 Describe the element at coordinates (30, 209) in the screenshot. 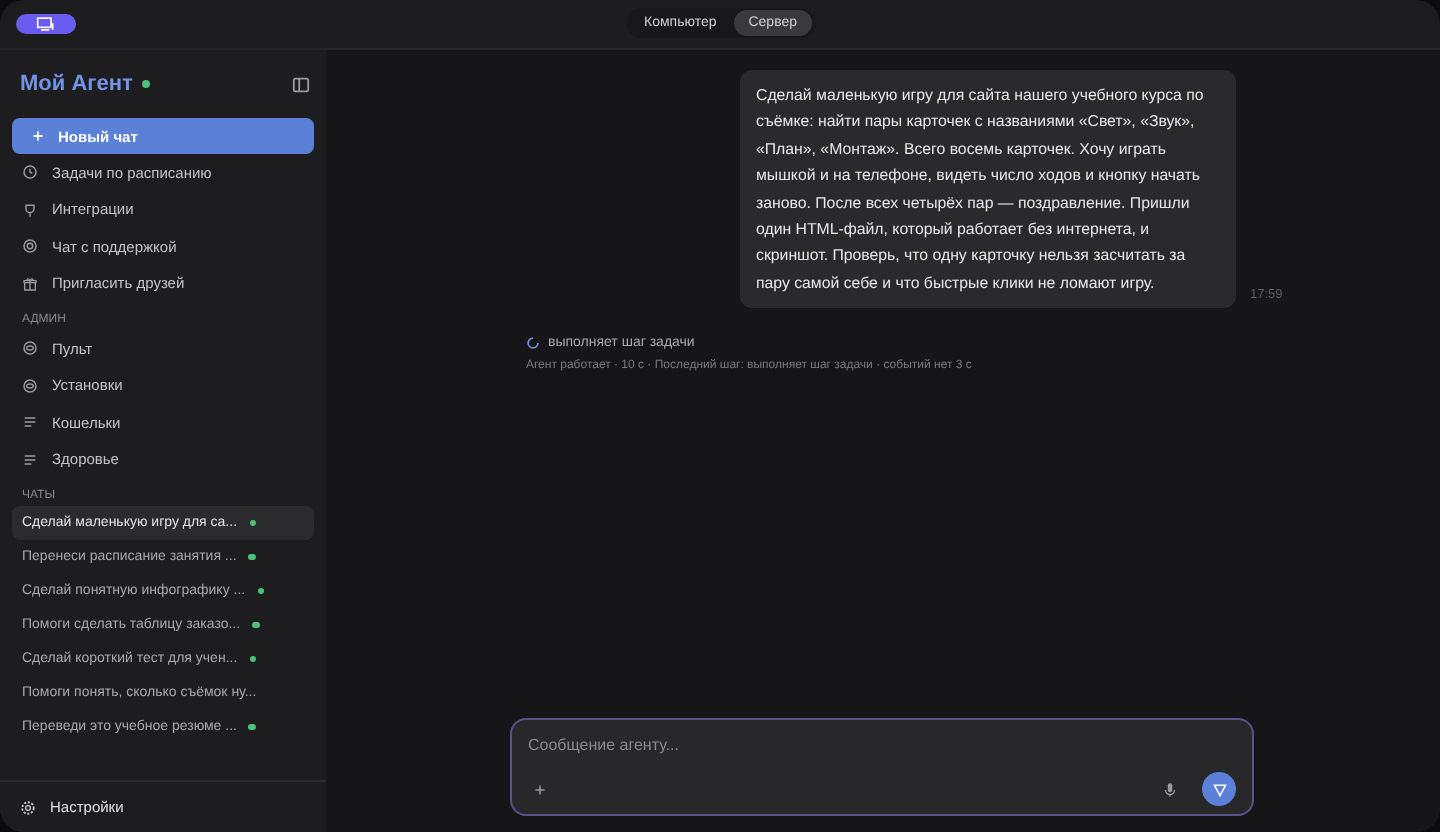

I see `plug-icon` at that location.